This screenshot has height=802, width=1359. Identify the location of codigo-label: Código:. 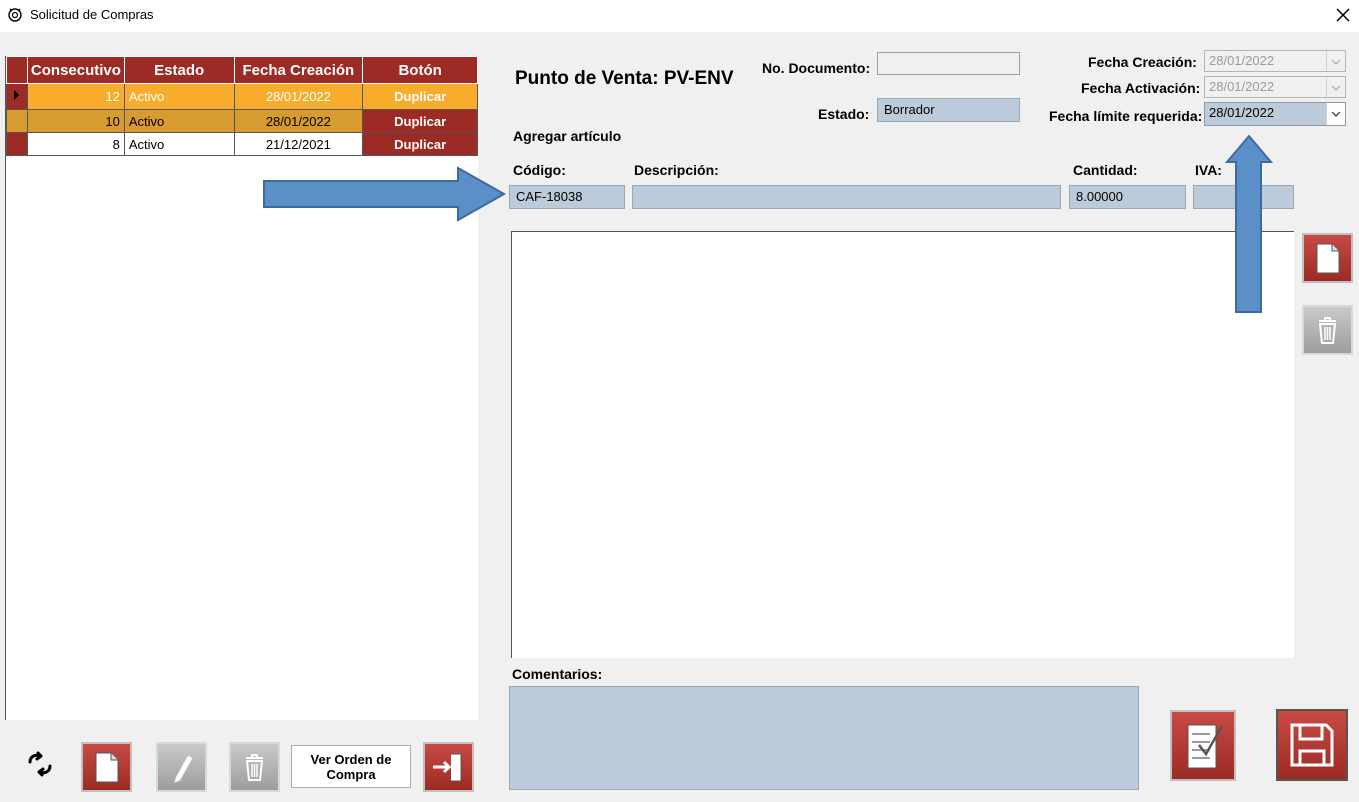
(539, 170).